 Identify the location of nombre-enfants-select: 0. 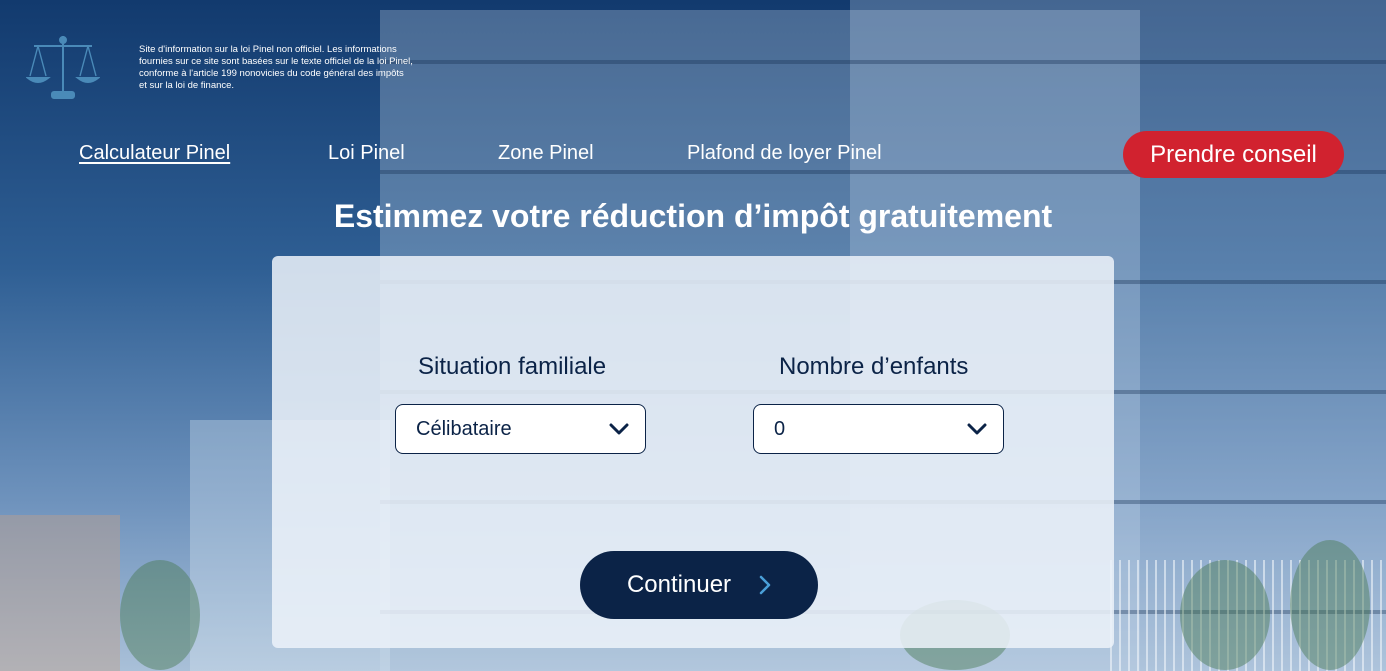
(878, 429).